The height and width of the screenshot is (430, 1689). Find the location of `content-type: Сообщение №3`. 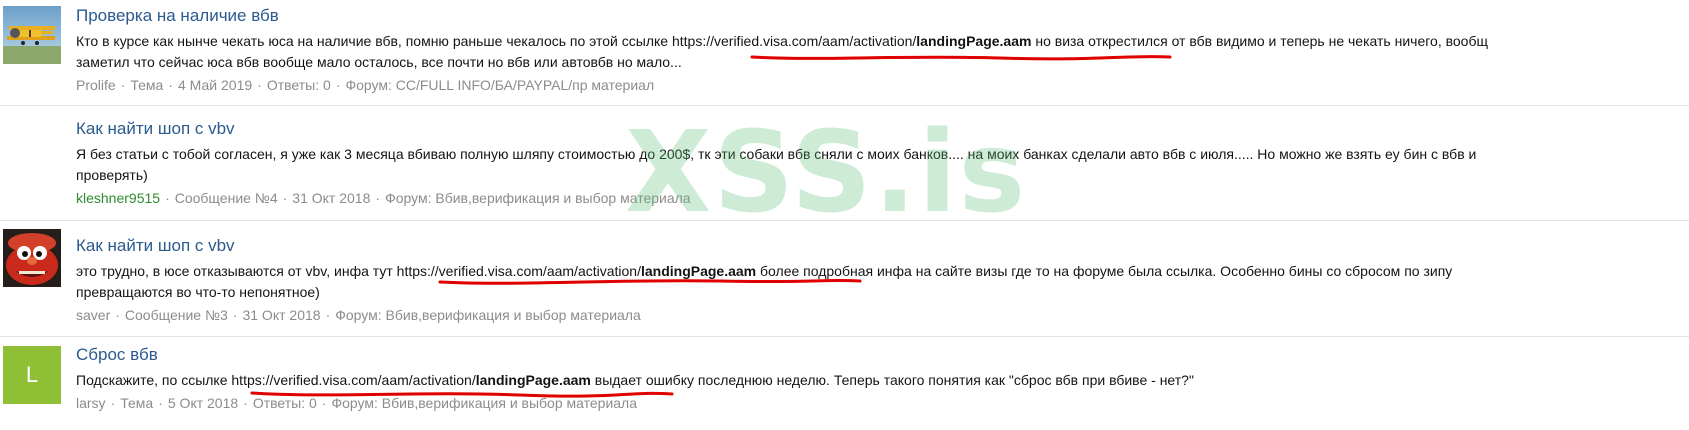

content-type: Сообщение №3 is located at coordinates (176, 315).